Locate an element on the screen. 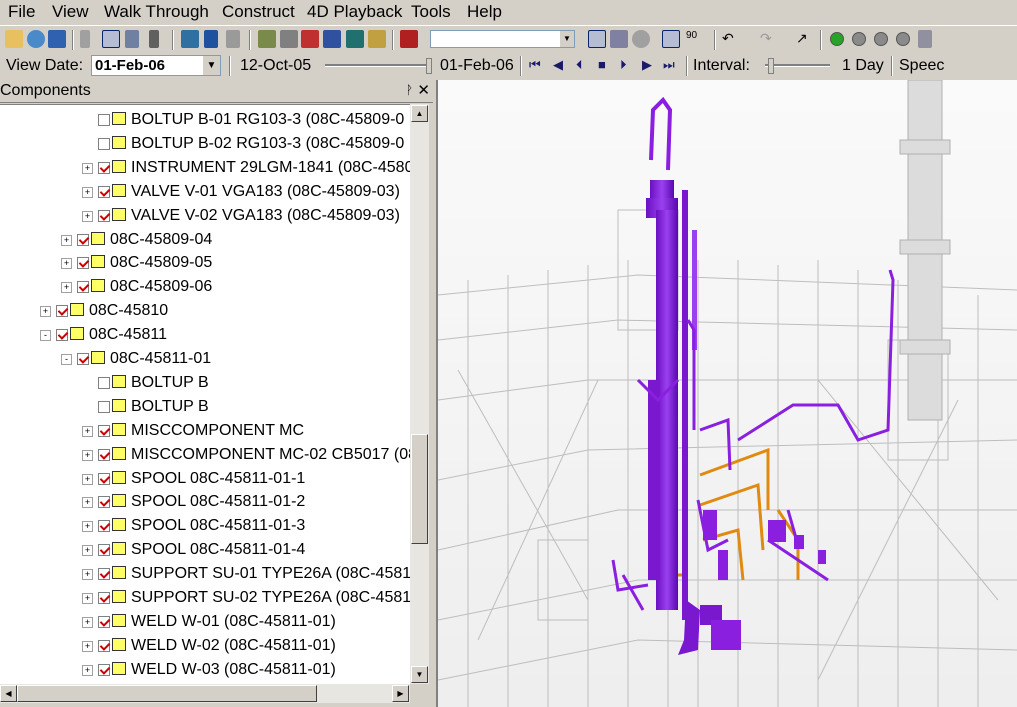 The width and height of the screenshot is (1017, 707). rotate-icon is located at coordinates (597, 39).